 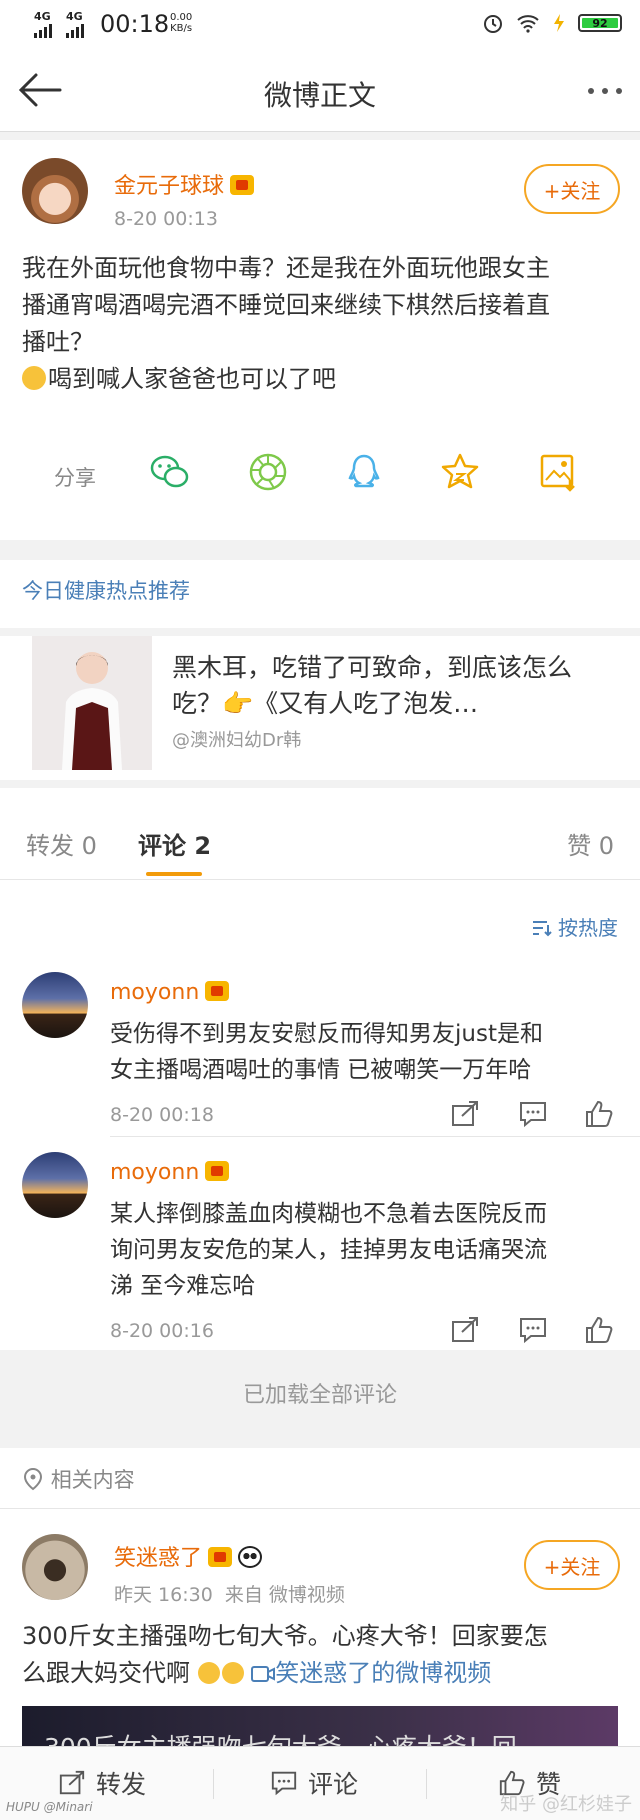 What do you see at coordinates (158, 1558) in the screenshot?
I see `related-author-name: 笑迷惑了` at bounding box center [158, 1558].